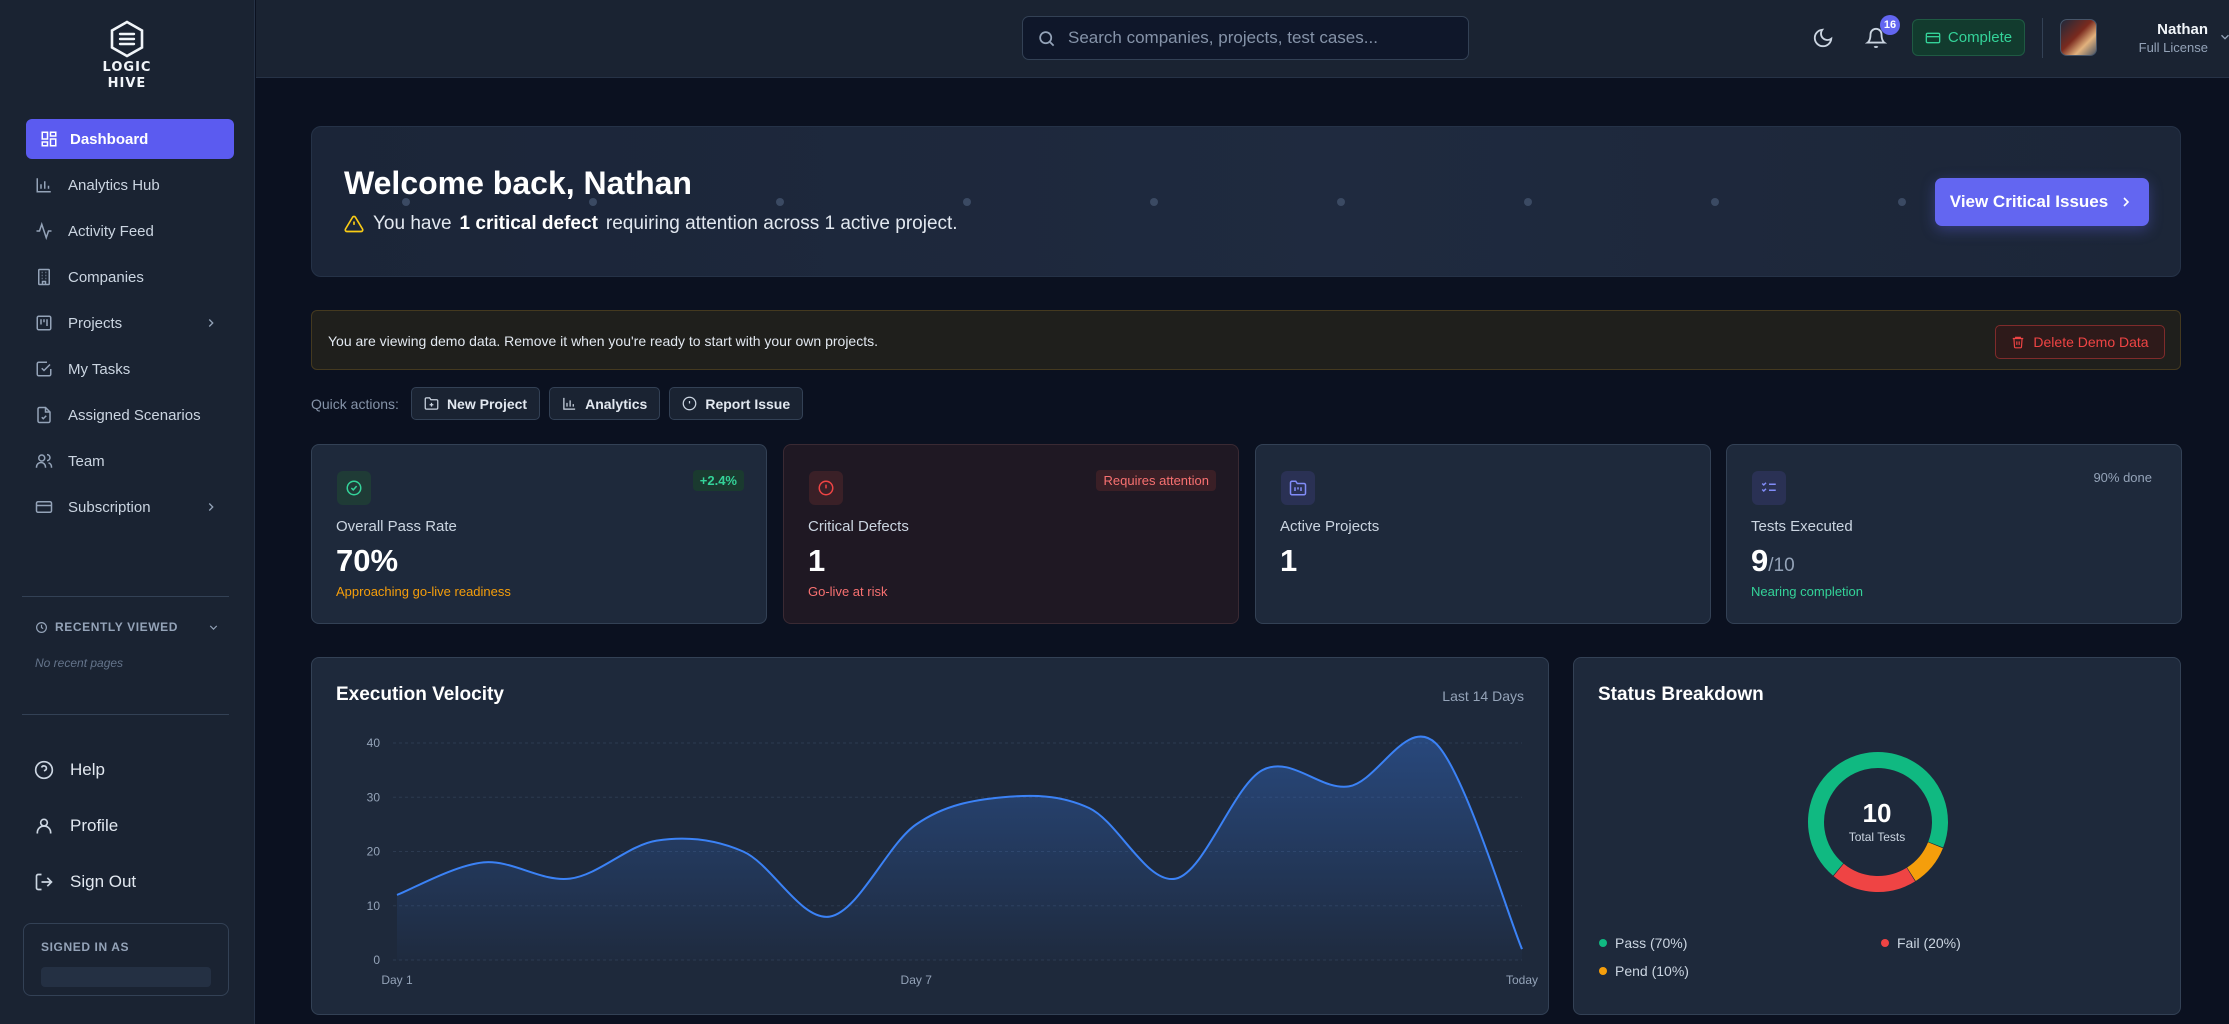  I want to click on x-tick-label: Today, so click(1522, 980).